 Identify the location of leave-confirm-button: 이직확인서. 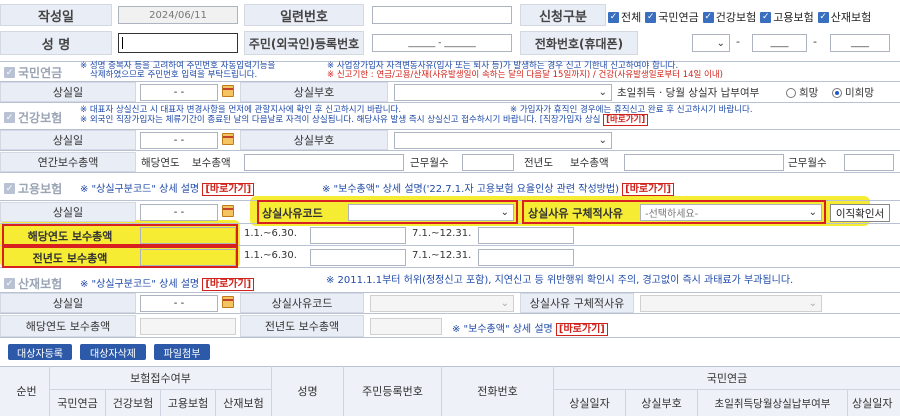
(860, 213).